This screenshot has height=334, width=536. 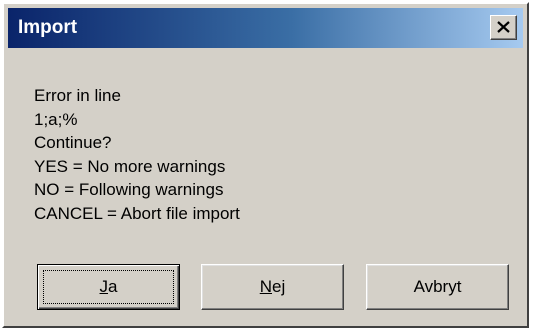 What do you see at coordinates (130, 166) in the screenshot?
I see `message-line: YES = No more warnings` at bounding box center [130, 166].